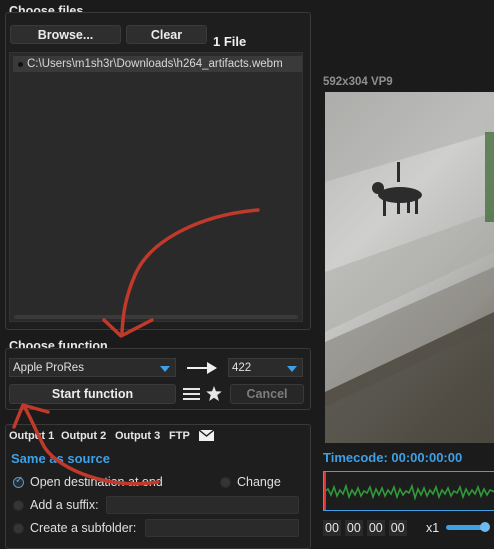  Describe the element at coordinates (353, 528) in the screenshot. I see `tc-minutes: 00` at that location.